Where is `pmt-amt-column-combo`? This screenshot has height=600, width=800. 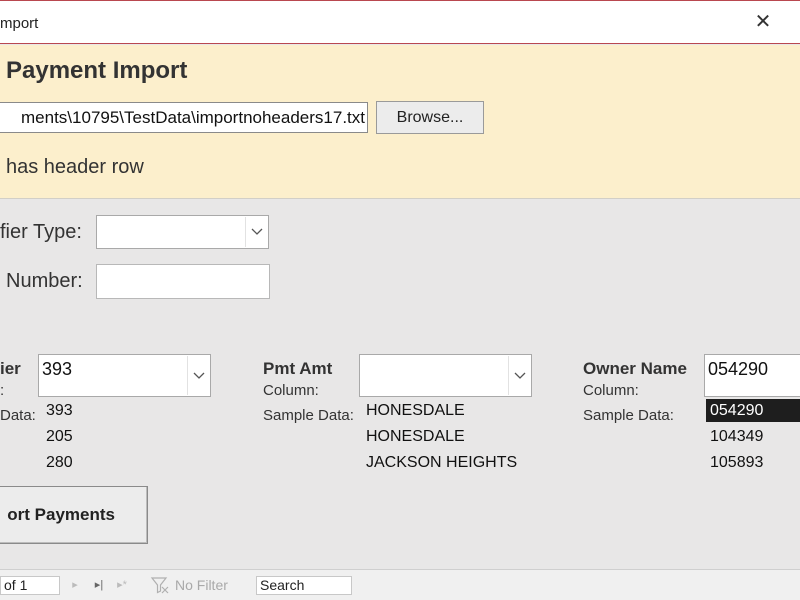 pmt-amt-column-combo is located at coordinates (445, 375).